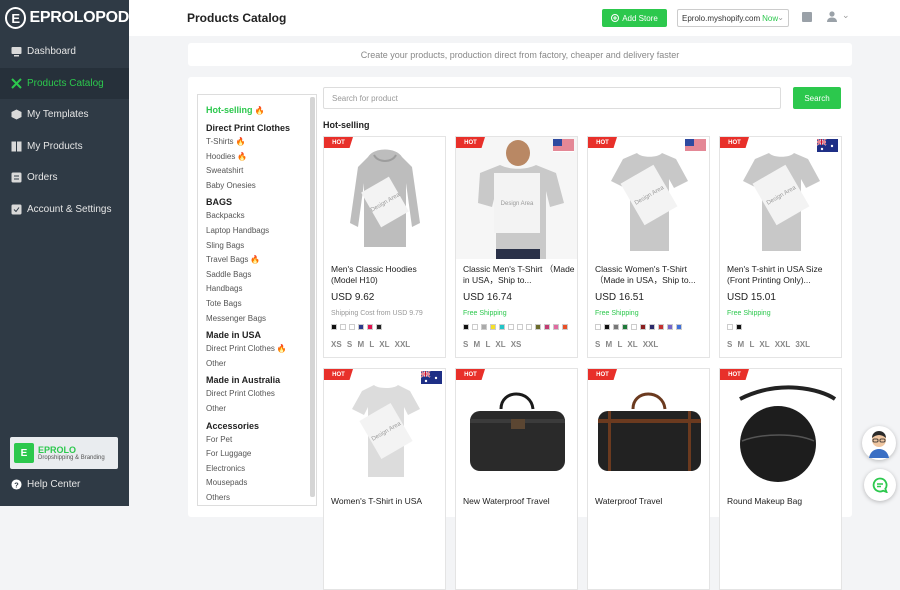 Image resolution: width=900 pixels, height=590 pixels. I want to click on category-item: Others, so click(248, 498).